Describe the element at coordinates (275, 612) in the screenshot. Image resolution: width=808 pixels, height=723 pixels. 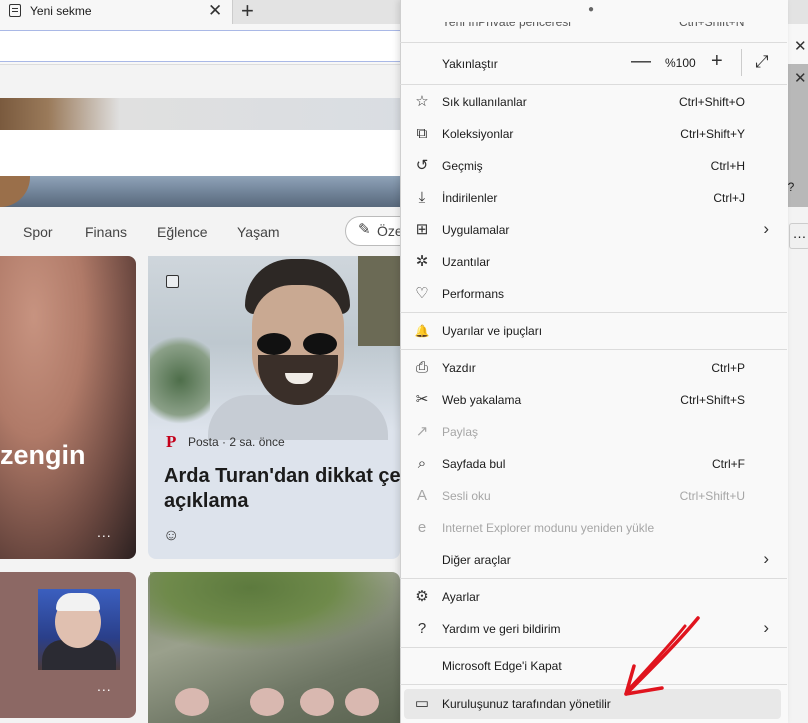
I see `card-image-plants` at that location.